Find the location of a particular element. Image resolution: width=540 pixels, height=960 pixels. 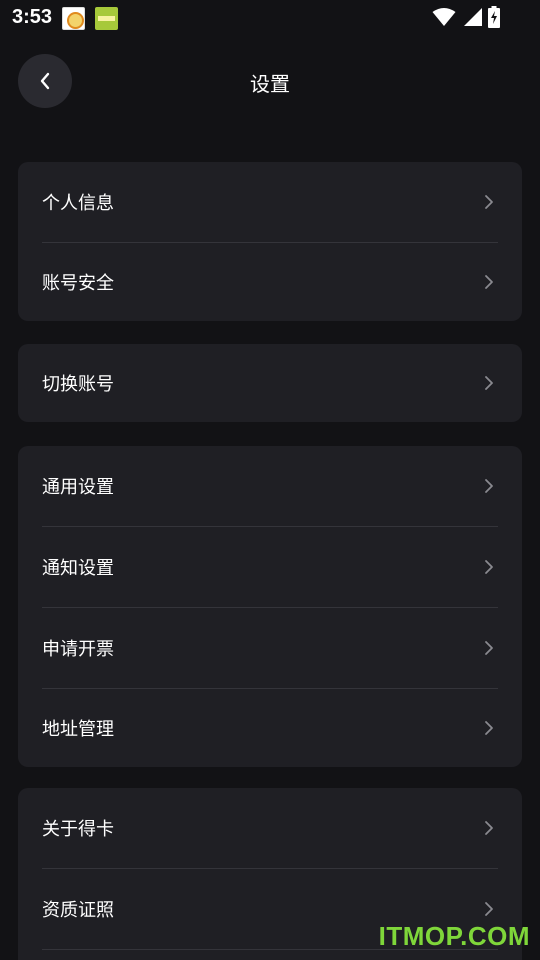

page-title: 设置 is located at coordinates (270, 84).